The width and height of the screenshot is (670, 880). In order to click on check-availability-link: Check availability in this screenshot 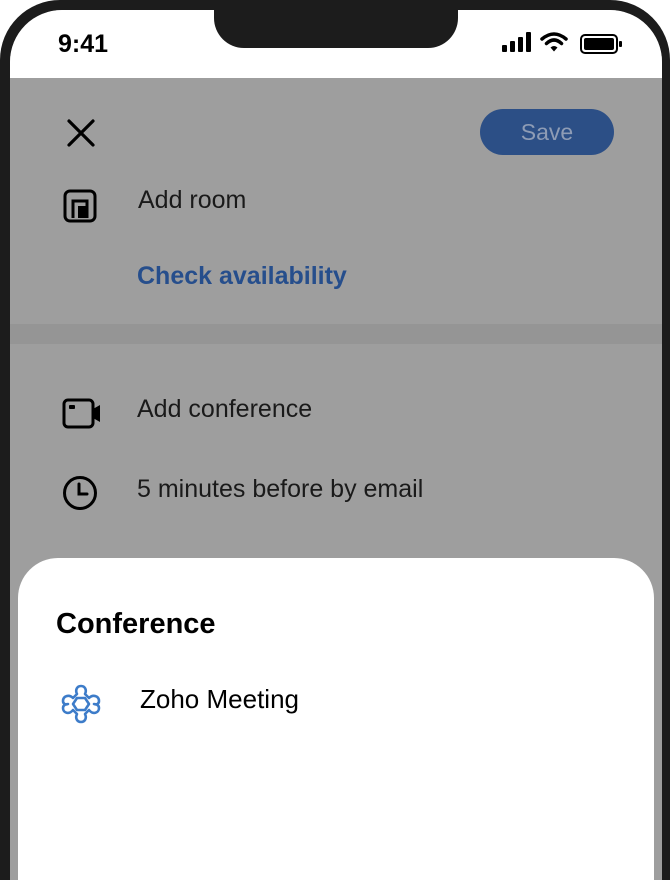, I will do `click(242, 276)`.